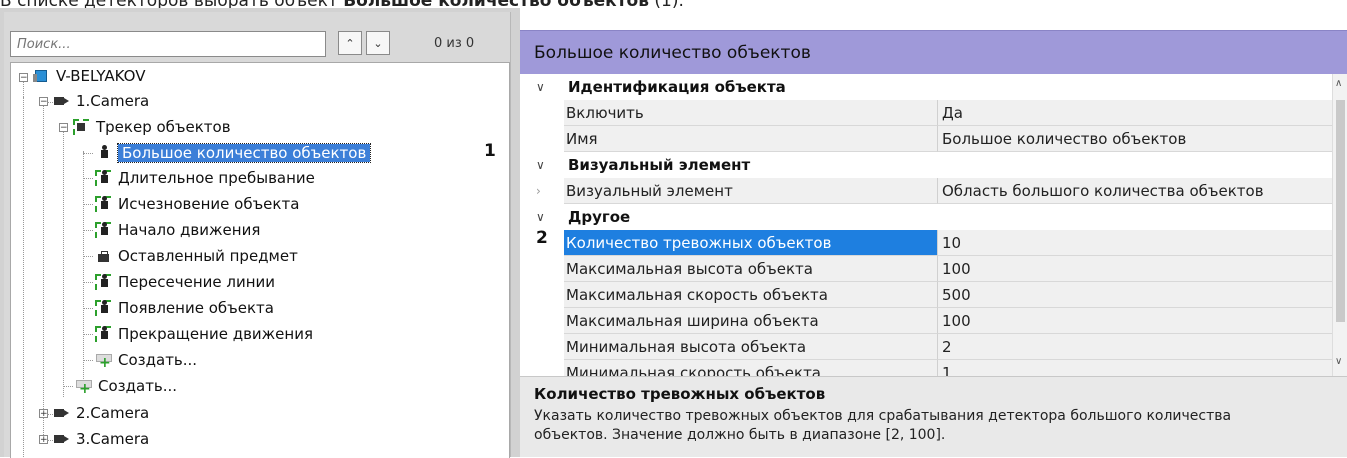 The image size is (1347, 458). What do you see at coordinates (1338, 361) in the screenshot?
I see `scroll-down-icon: ∨` at bounding box center [1338, 361].